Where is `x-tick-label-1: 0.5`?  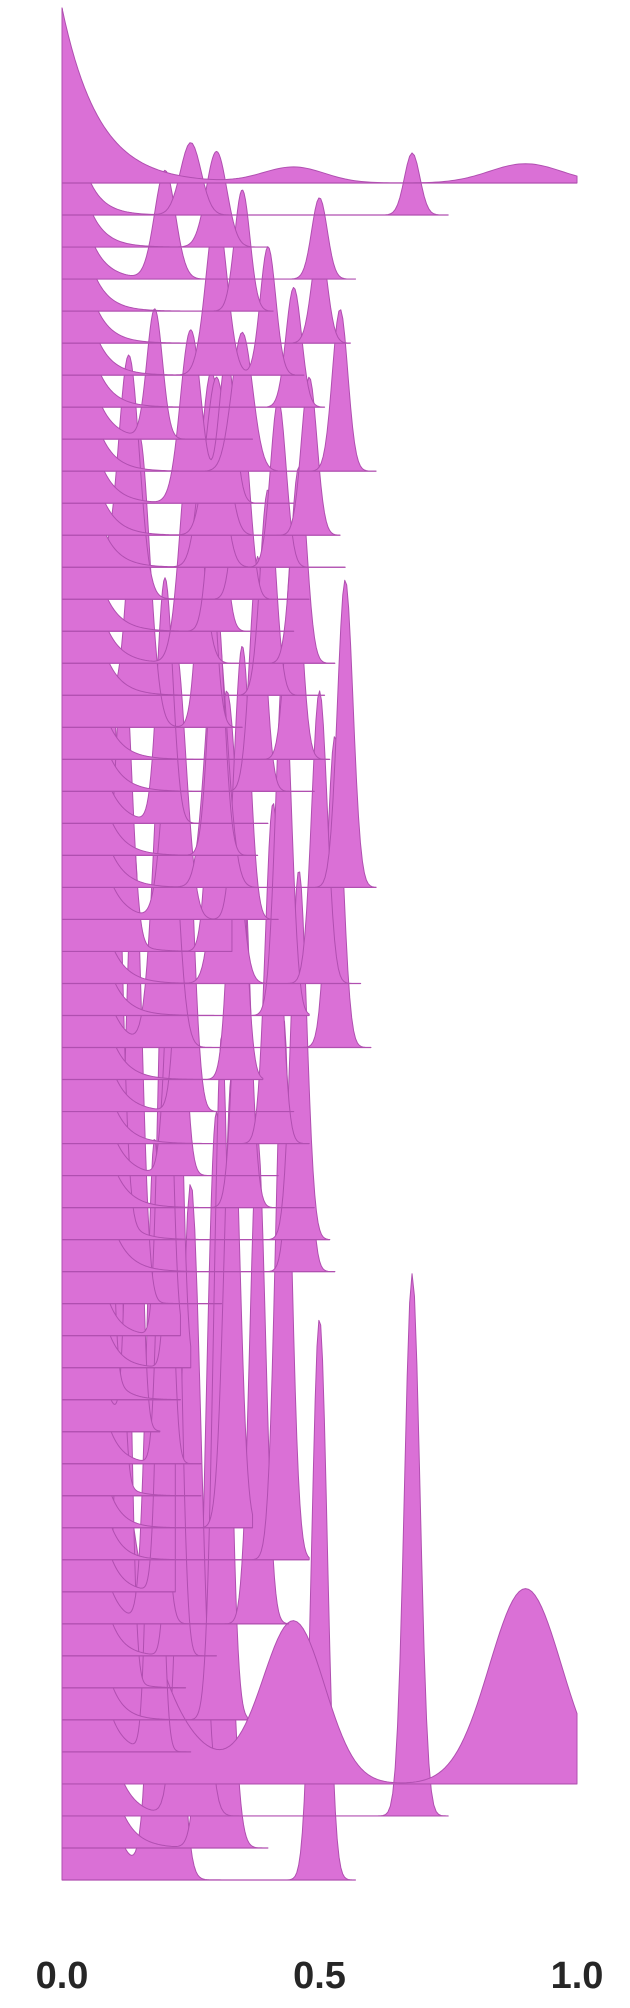 x-tick-label-1: 0.5 is located at coordinates (319, 1976).